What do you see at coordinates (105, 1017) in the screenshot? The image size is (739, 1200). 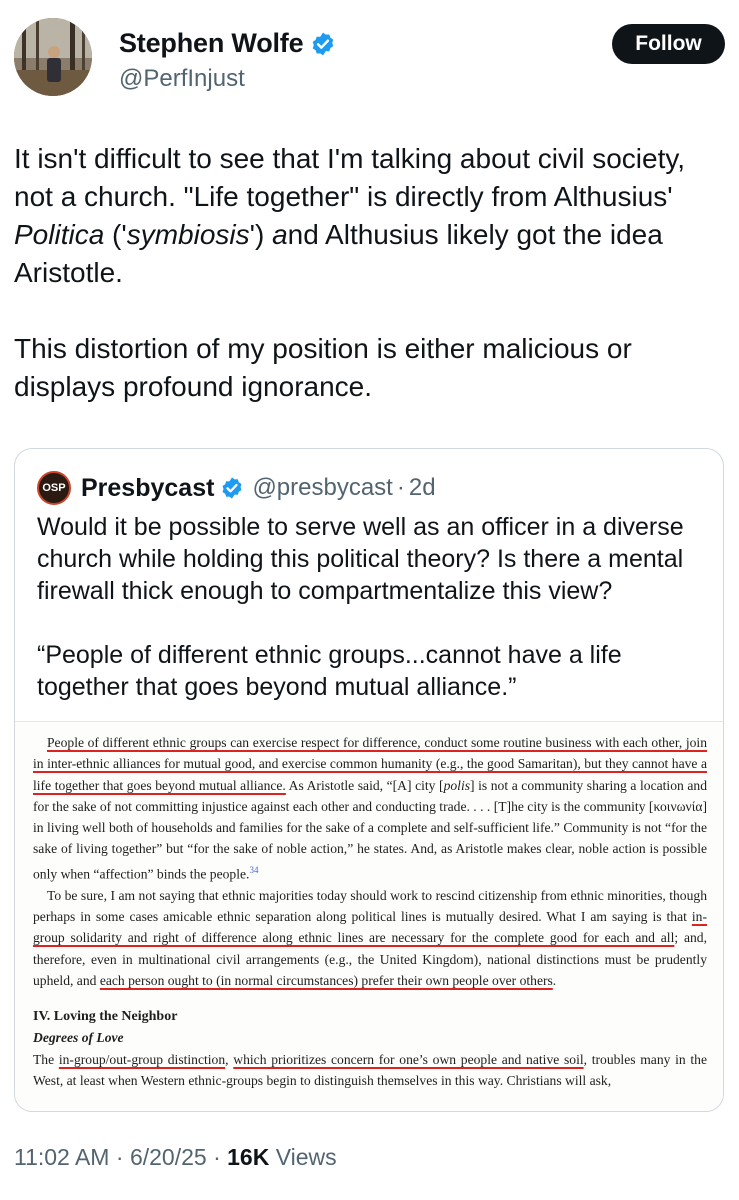 I see `excerpt-heading: IV. Loving the Neighbor` at bounding box center [105, 1017].